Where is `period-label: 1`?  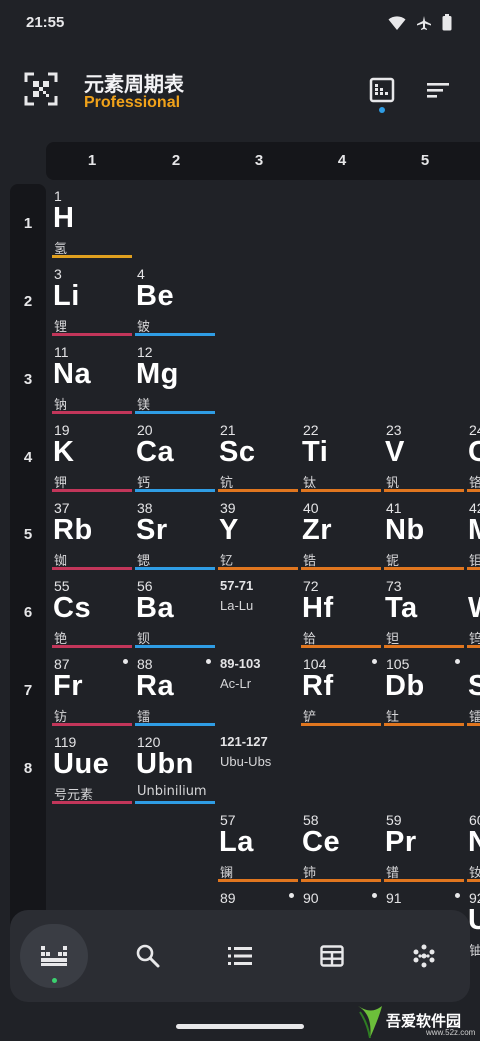 period-label: 1 is located at coordinates (28, 223).